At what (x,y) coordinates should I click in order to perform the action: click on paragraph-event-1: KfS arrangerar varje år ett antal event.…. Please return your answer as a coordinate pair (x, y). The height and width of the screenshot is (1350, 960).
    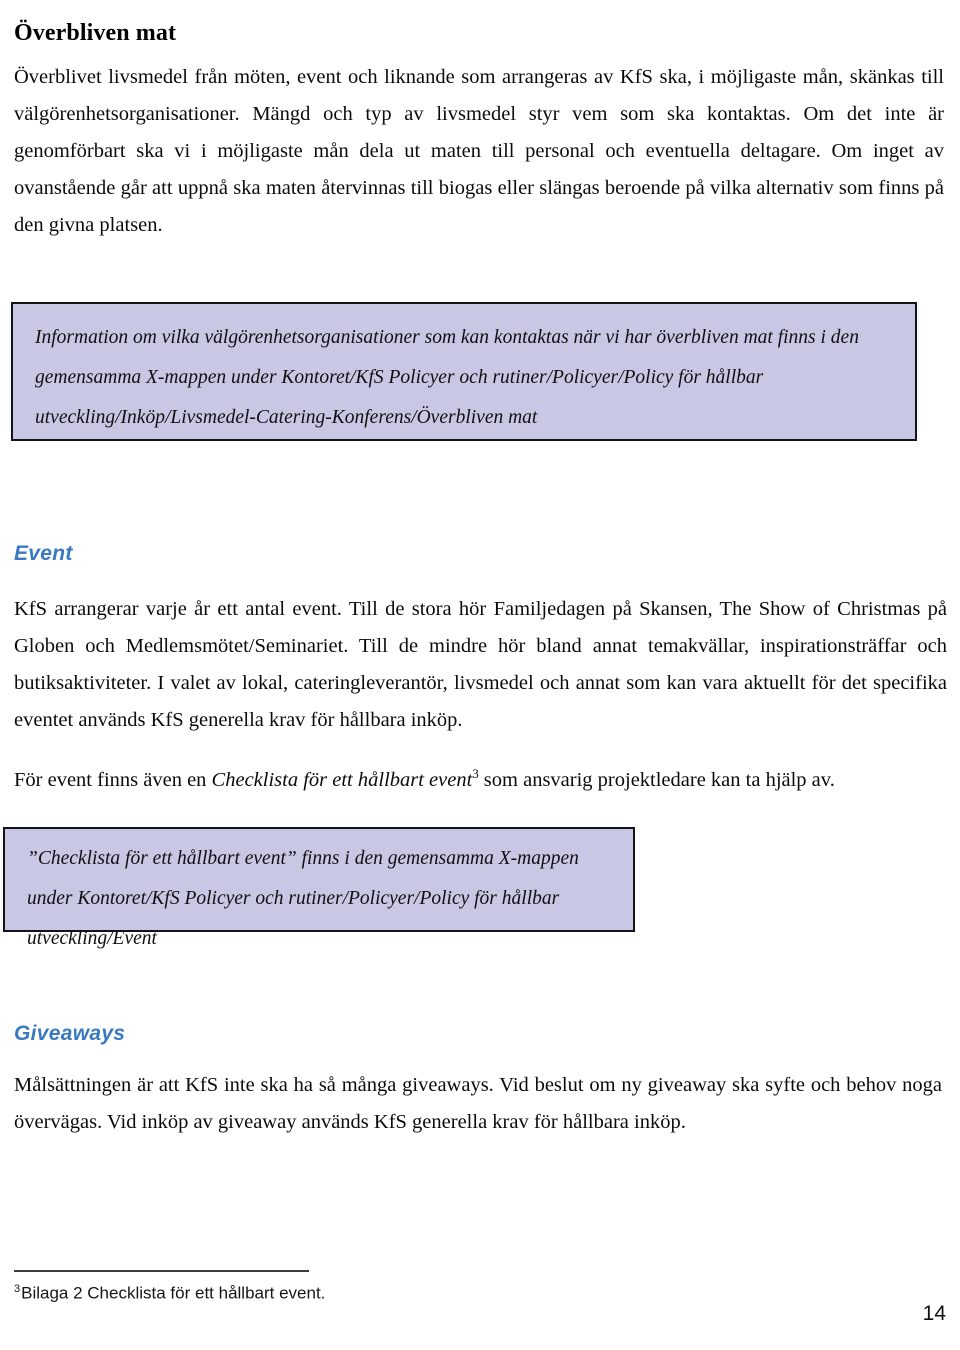
    Looking at the image, I should click on (480, 664).